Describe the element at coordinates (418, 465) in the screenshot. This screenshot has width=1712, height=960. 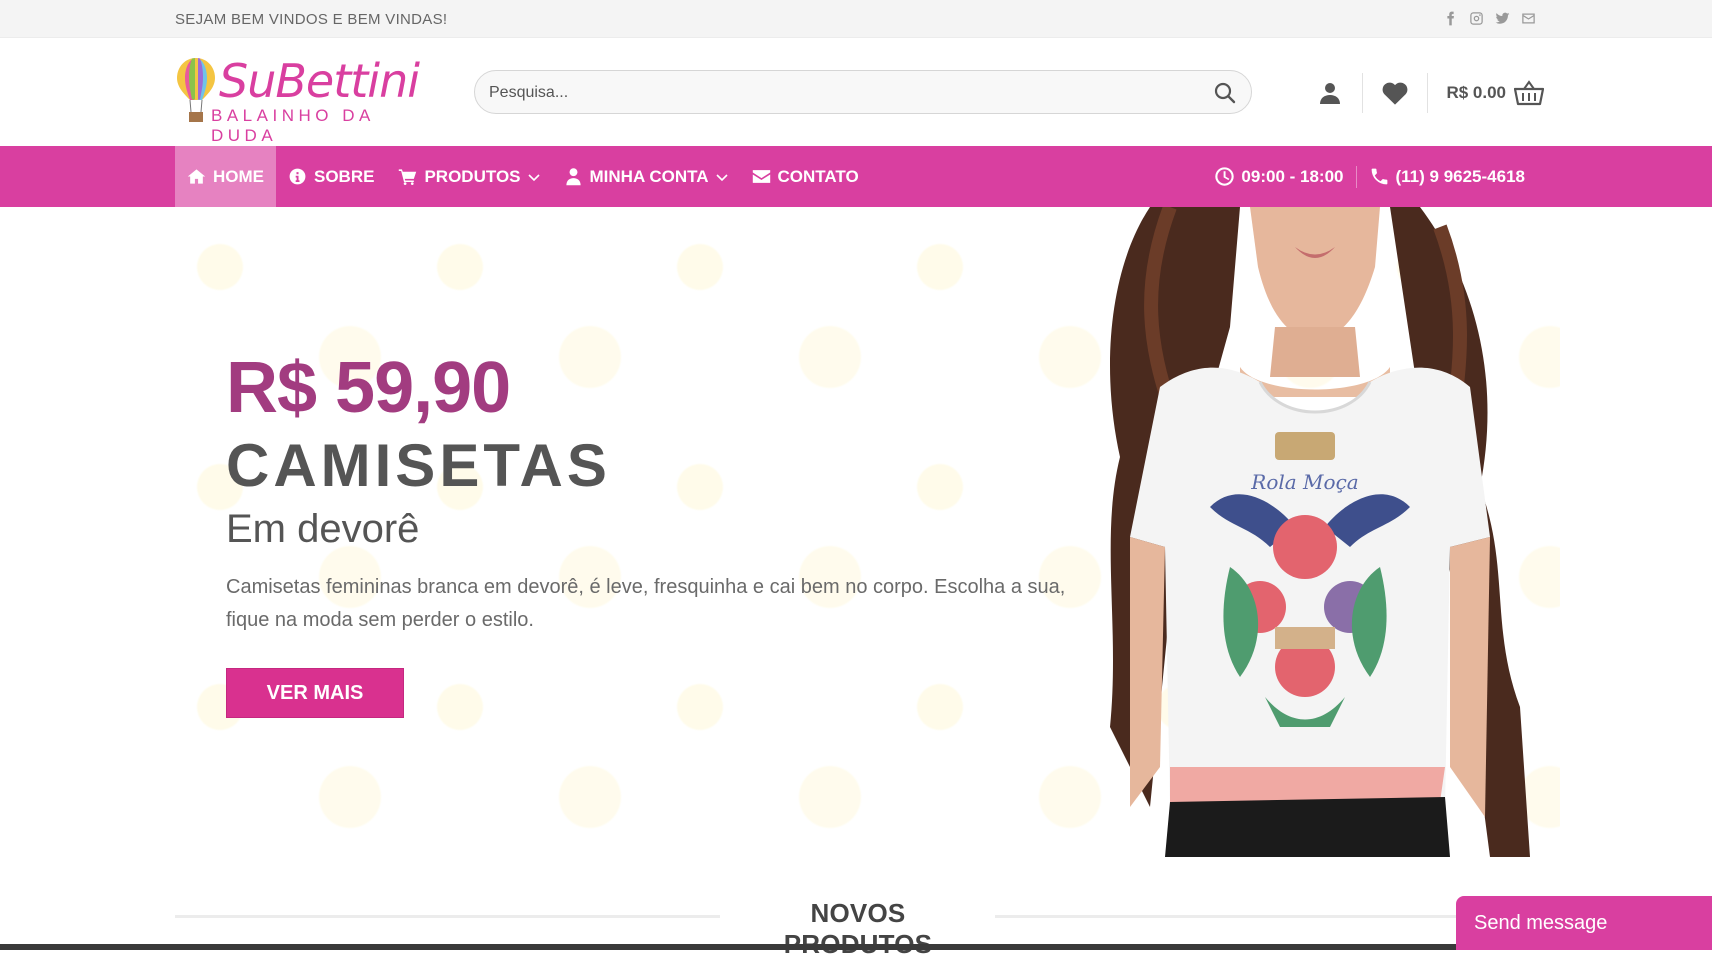
I see `hero-title: CAMISETAS` at that location.